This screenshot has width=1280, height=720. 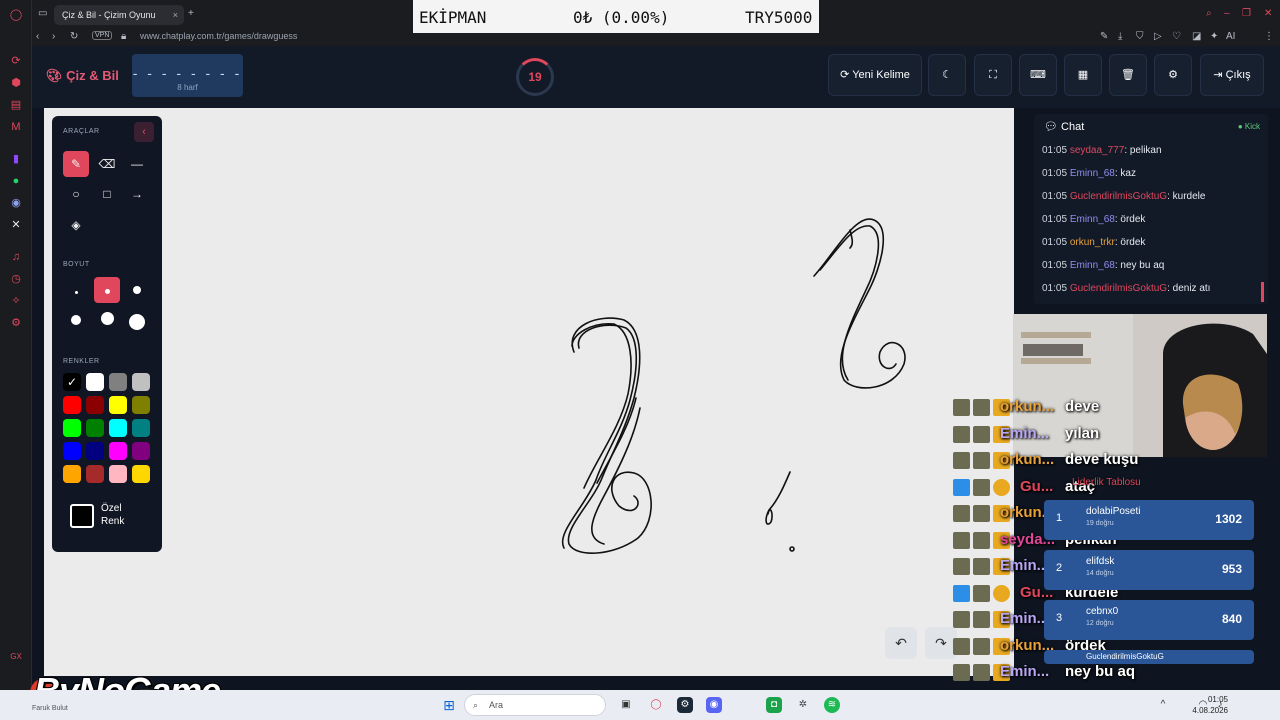 I want to click on brush-tool: ✎, so click(x=76, y=164).